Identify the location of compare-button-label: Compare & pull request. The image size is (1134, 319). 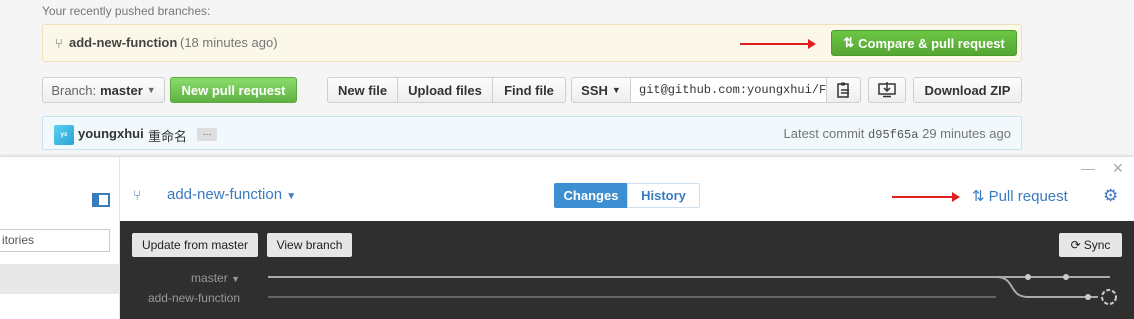
(931, 43).